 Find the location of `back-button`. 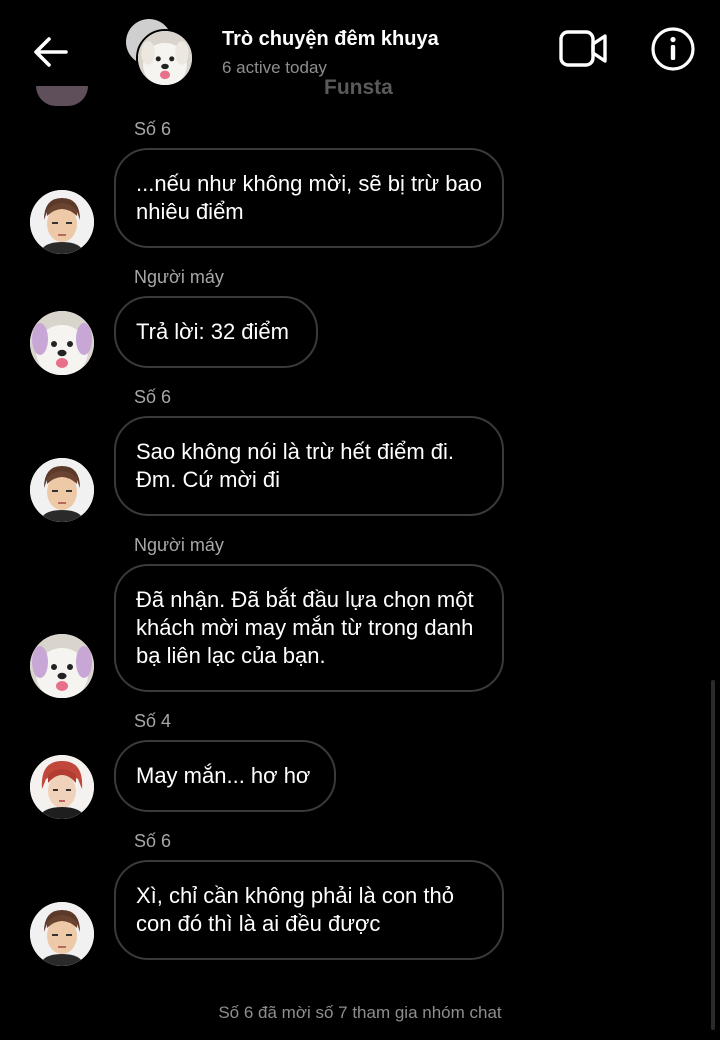

back-button is located at coordinates (50, 52).